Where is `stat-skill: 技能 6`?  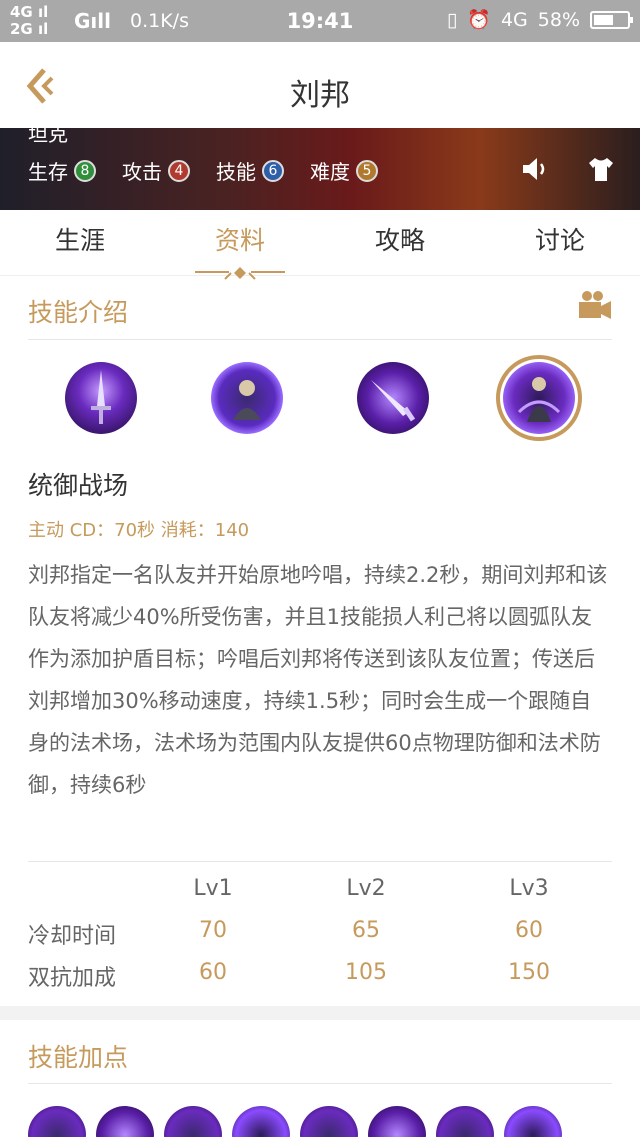 stat-skill: 技能 6 is located at coordinates (250, 170).